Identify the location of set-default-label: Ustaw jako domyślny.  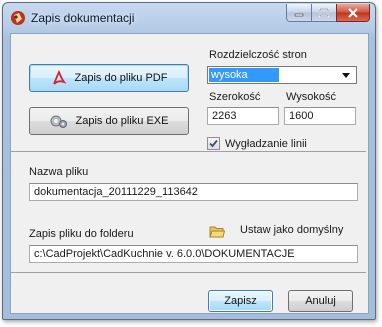
(292, 230).